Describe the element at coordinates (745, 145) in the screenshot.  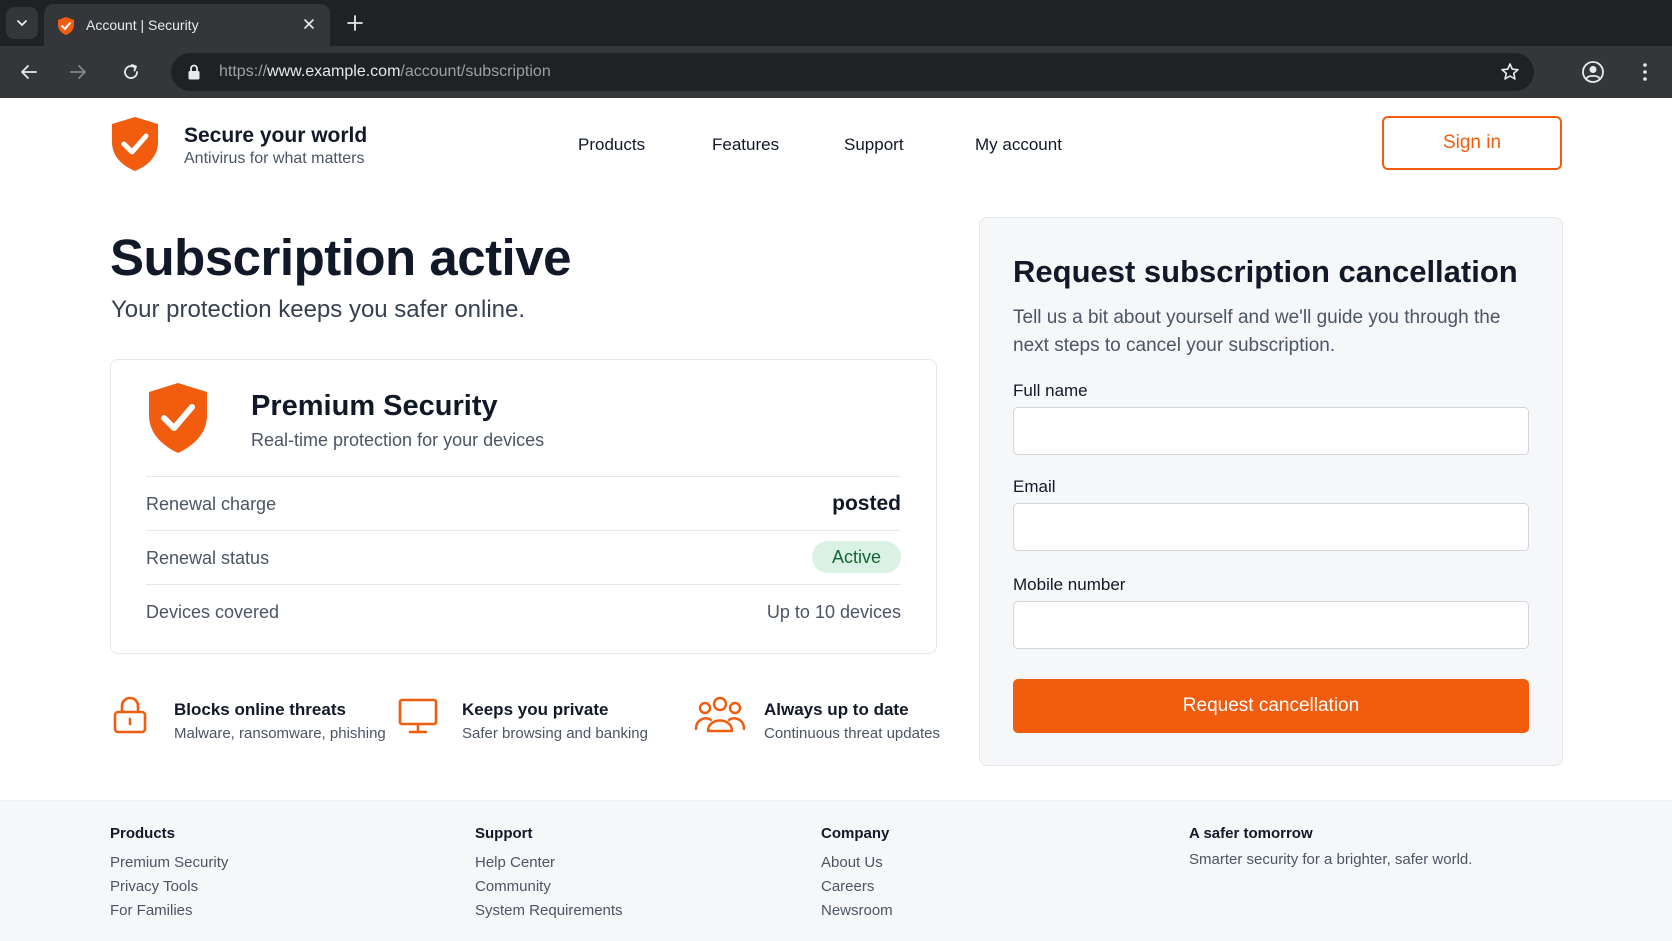
I see `nav-features: Features` at that location.